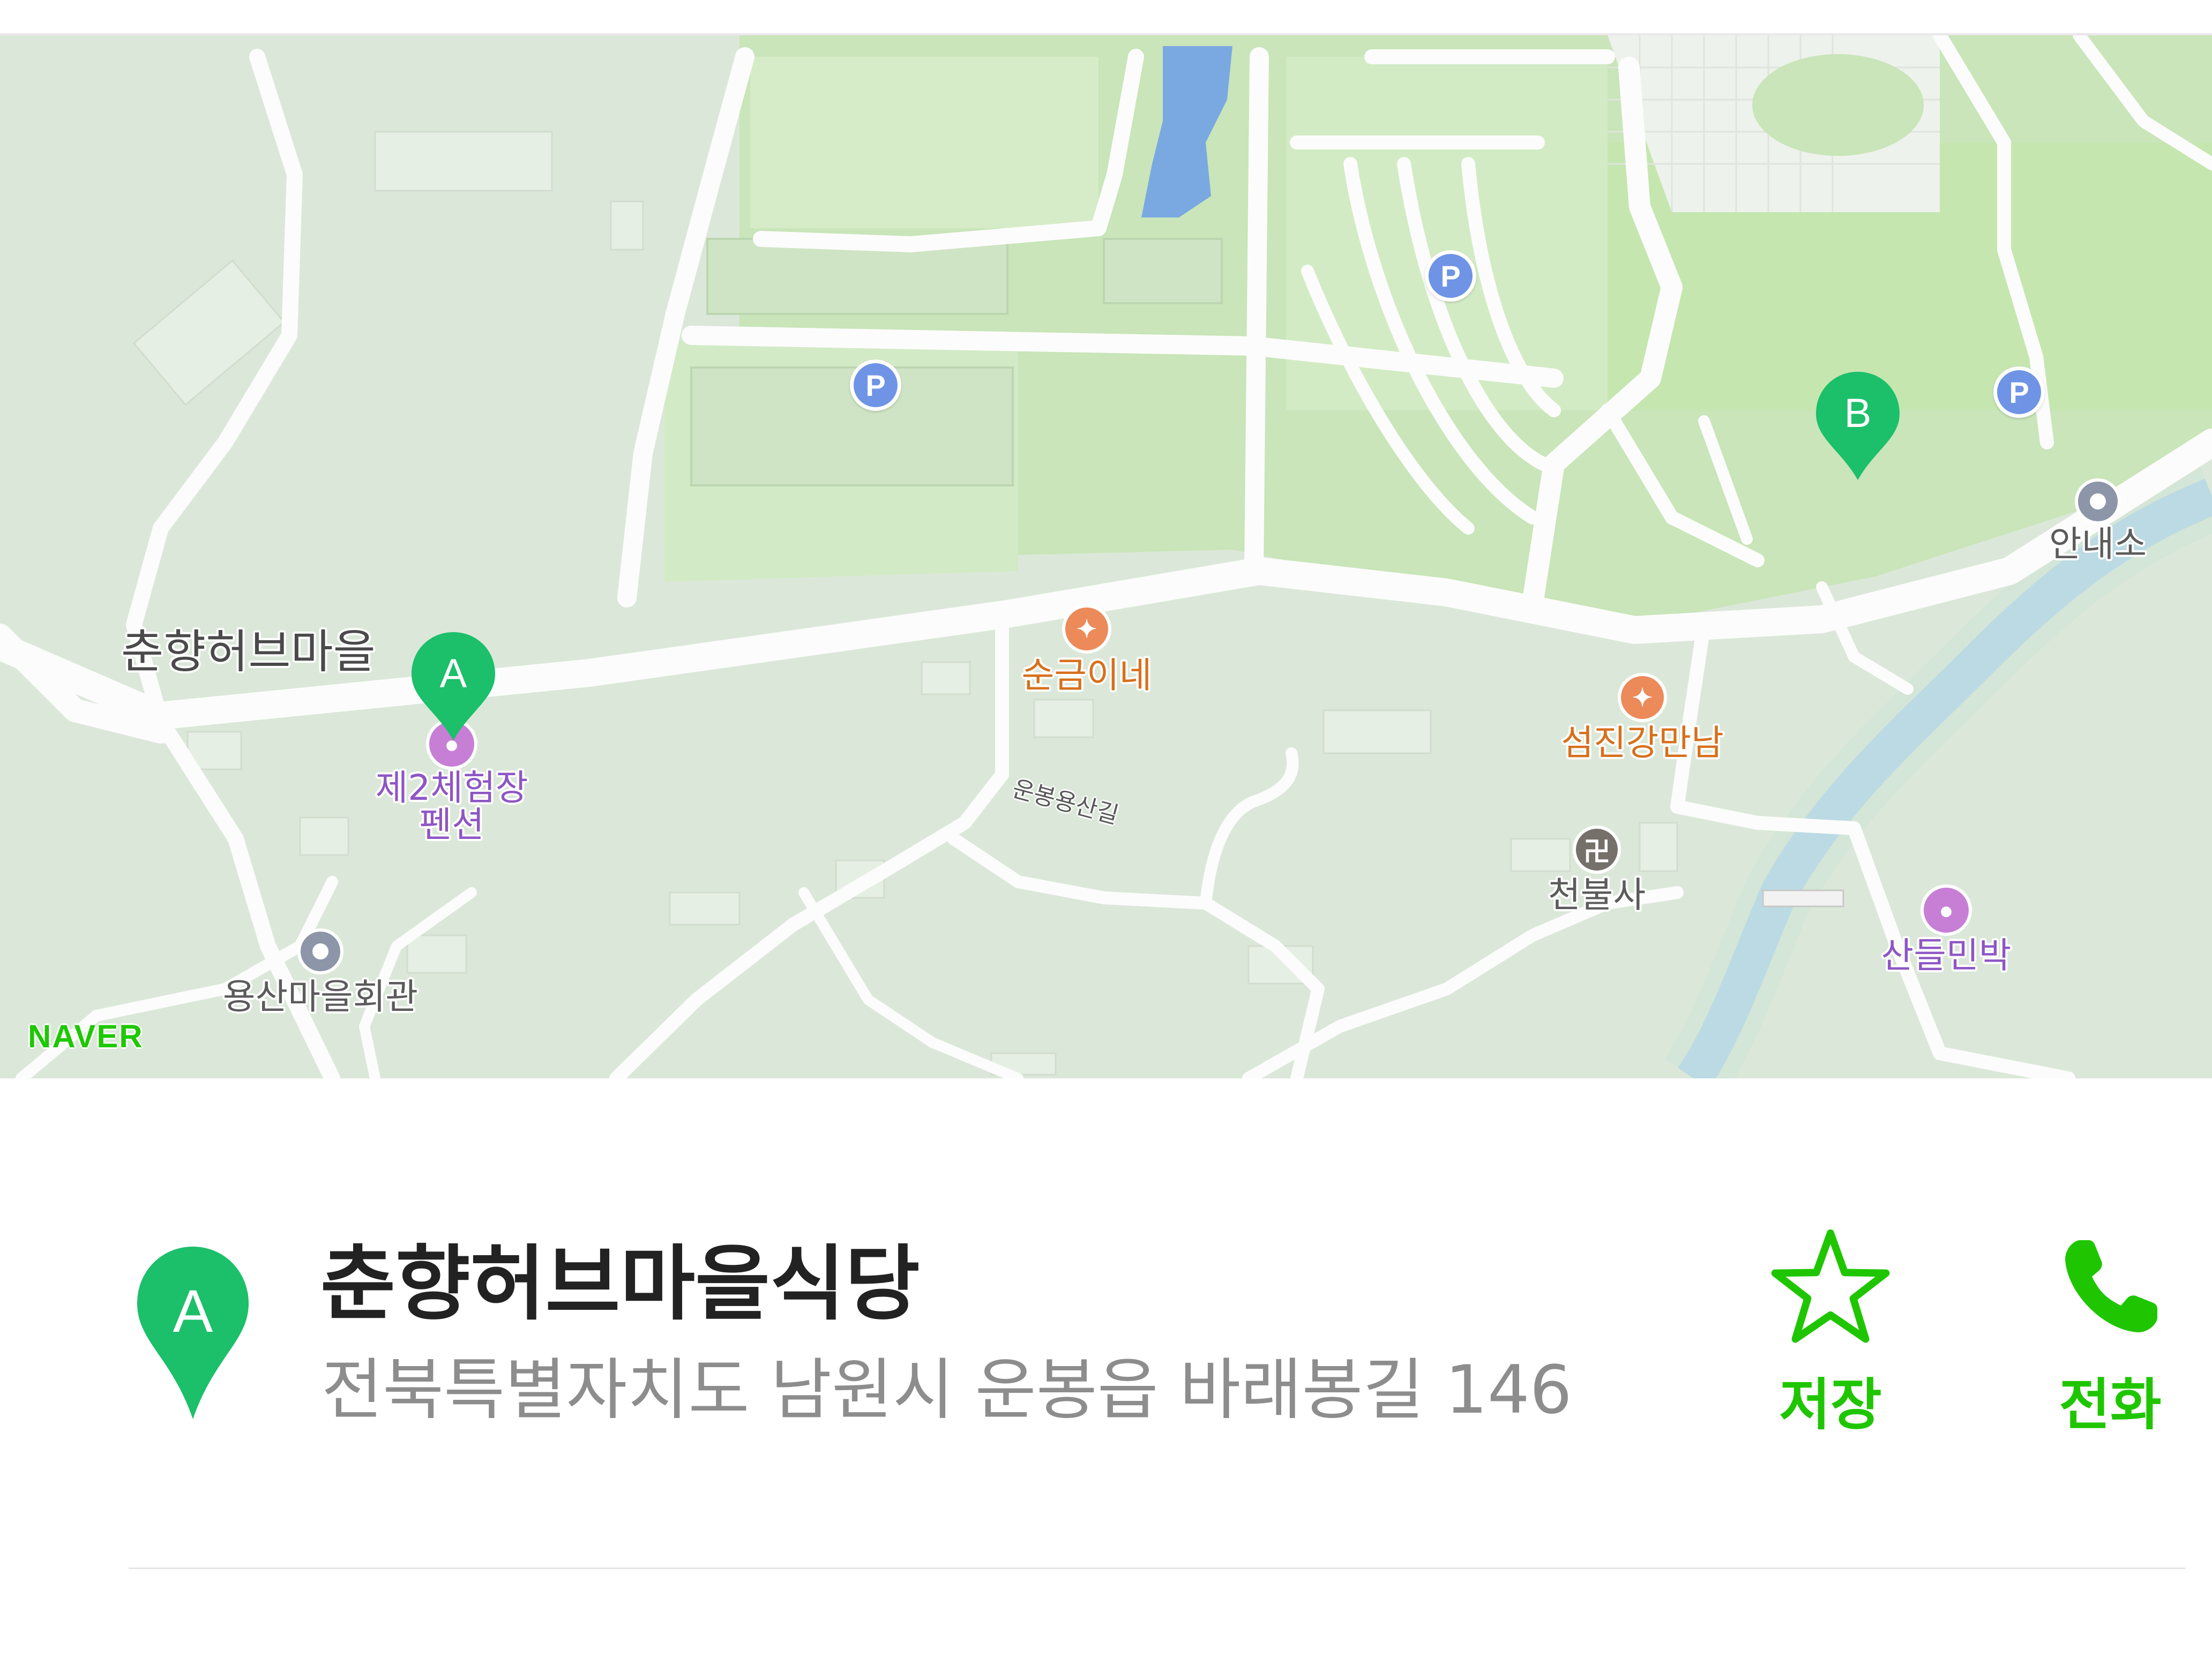 This screenshot has width=2212, height=1665. Describe the element at coordinates (193, 1311) in the screenshot. I see `place-marker-letter: A` at that location.